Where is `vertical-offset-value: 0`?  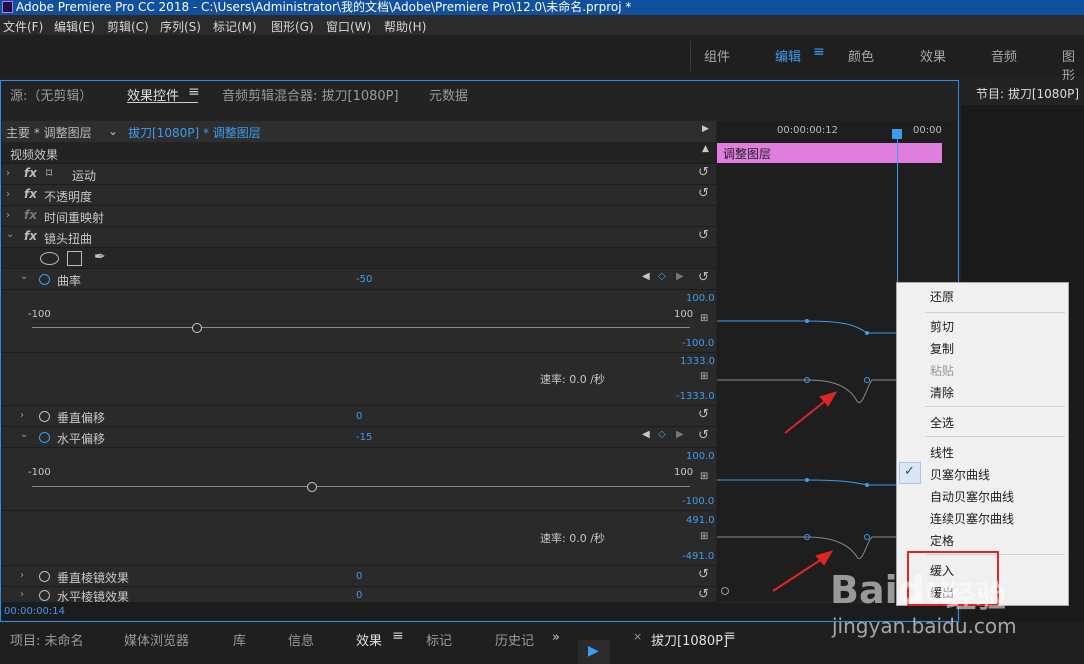
vertical-offset-value: 0 is located at coordinates (359, 416).